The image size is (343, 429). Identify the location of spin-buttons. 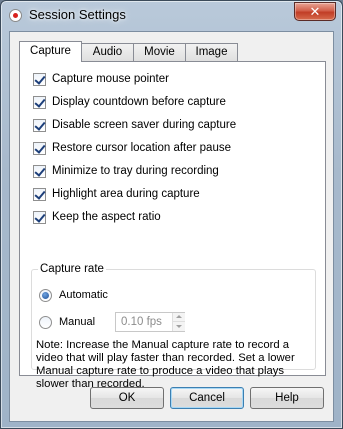
(178, 322).